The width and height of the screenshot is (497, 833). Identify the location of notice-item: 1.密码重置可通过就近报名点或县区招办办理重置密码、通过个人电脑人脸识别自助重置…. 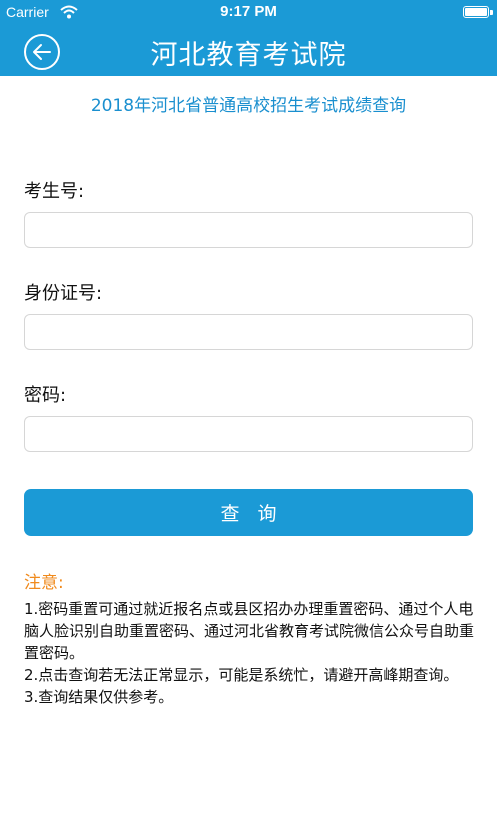
(249, 631).